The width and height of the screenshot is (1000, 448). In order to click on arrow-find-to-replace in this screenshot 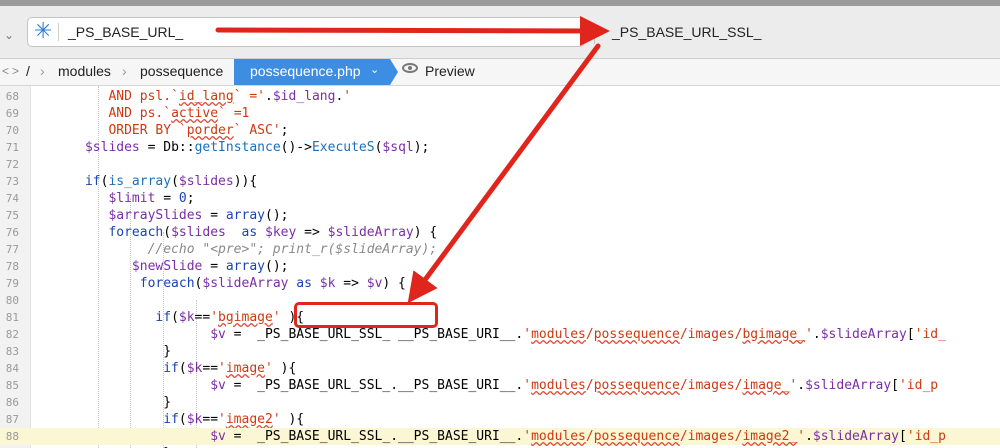, I will do `click(412, 30)`.